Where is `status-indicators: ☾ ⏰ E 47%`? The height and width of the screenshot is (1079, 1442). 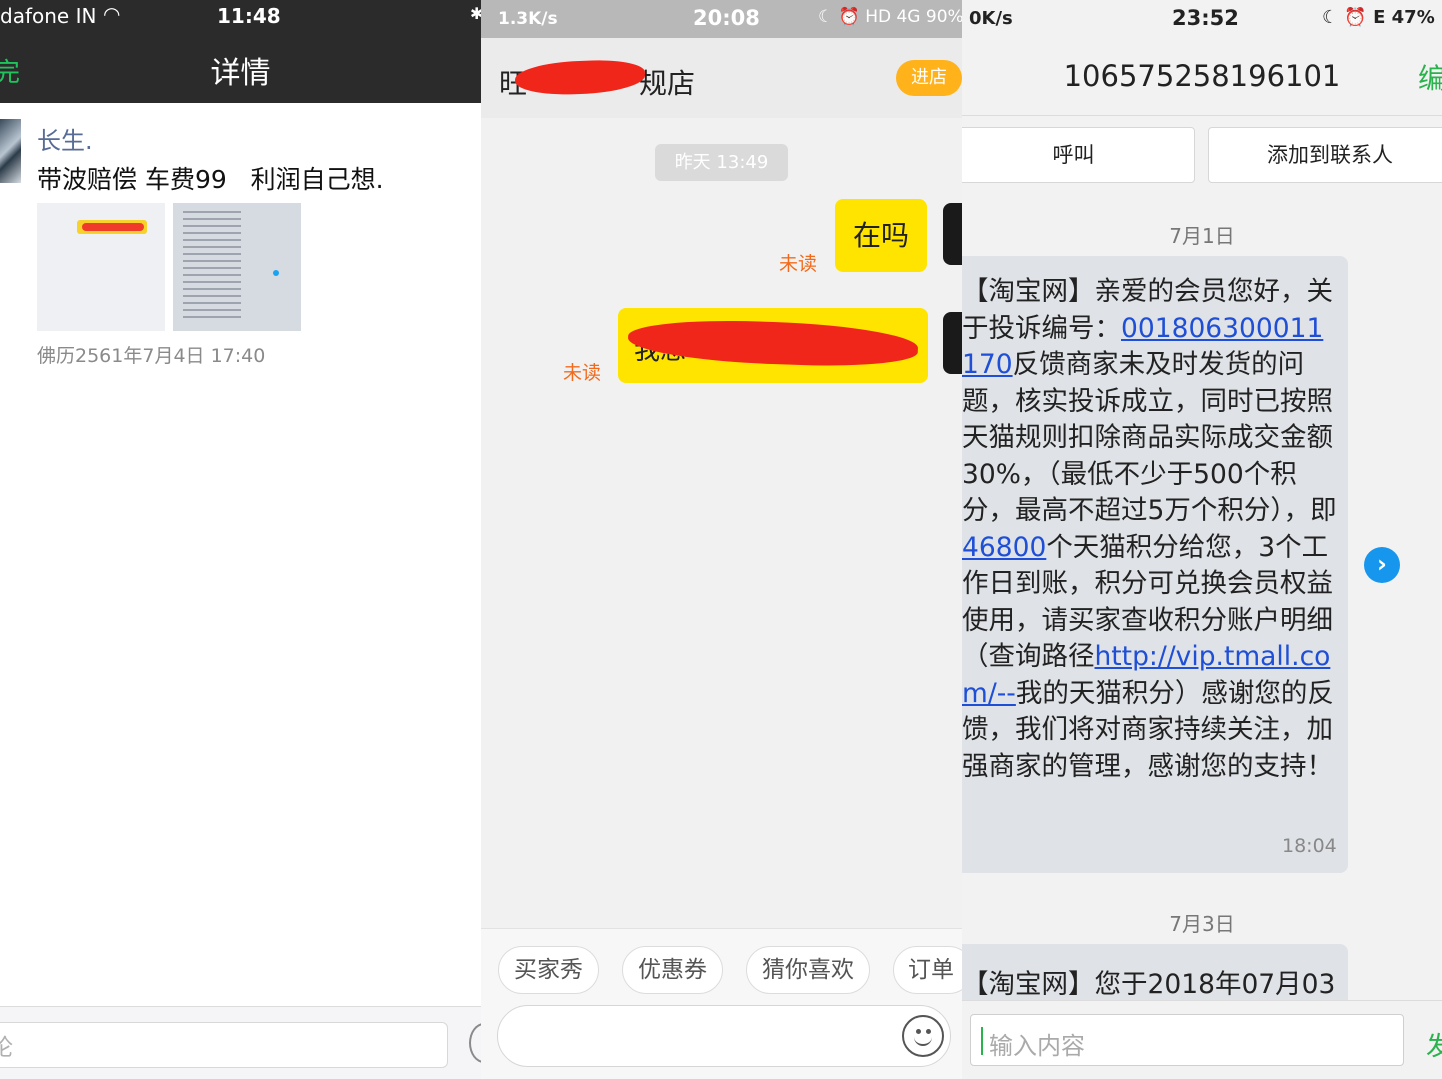
status-indicators: ☾ ⏰ E 47% is located at coordinates (1378, 17).